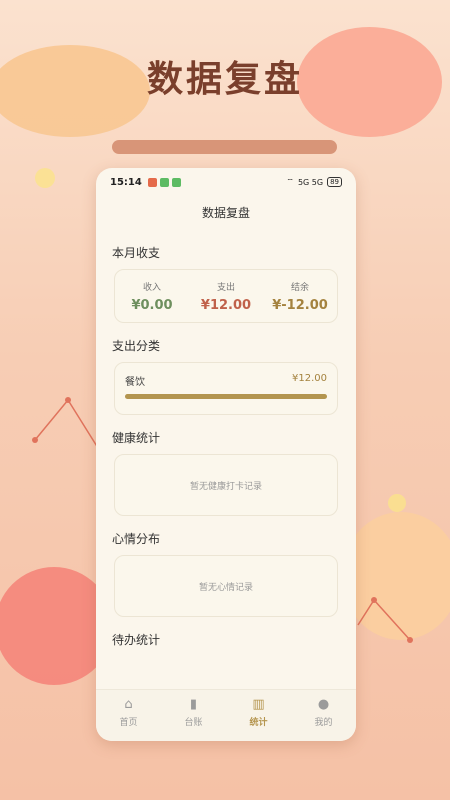  Describe the element at coordinates (193, 723) in the screenshot. I see `tab-label: 台账` at that location.